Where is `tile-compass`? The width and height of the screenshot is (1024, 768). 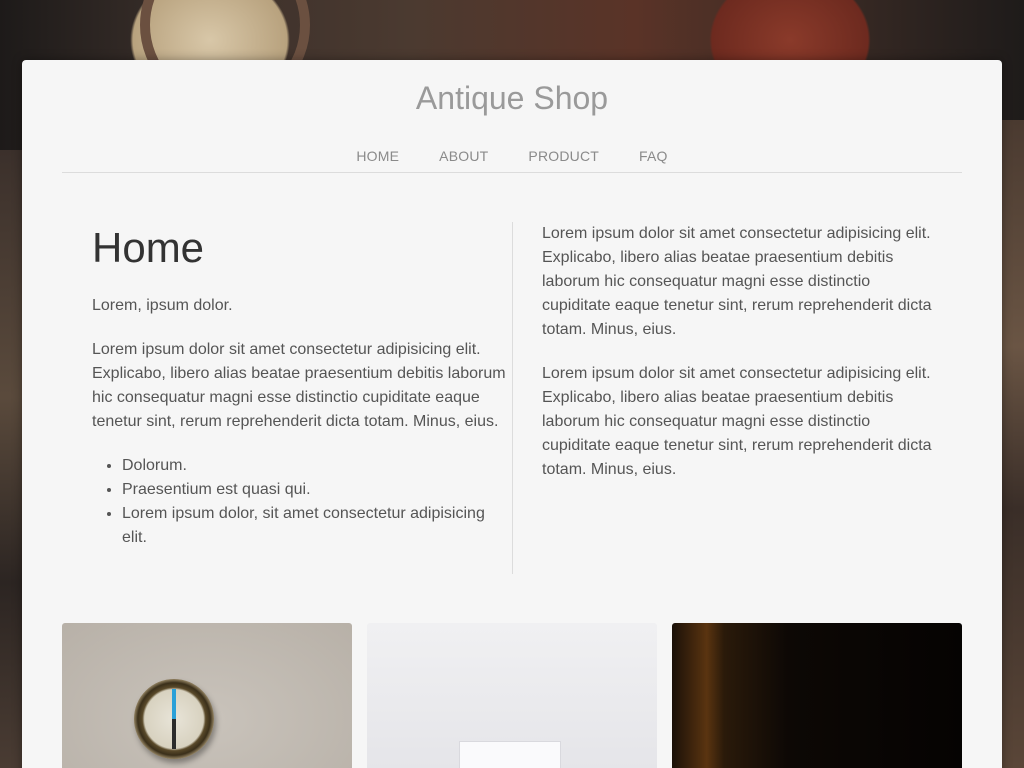 tile-compass is located at coordinates (207, 695).